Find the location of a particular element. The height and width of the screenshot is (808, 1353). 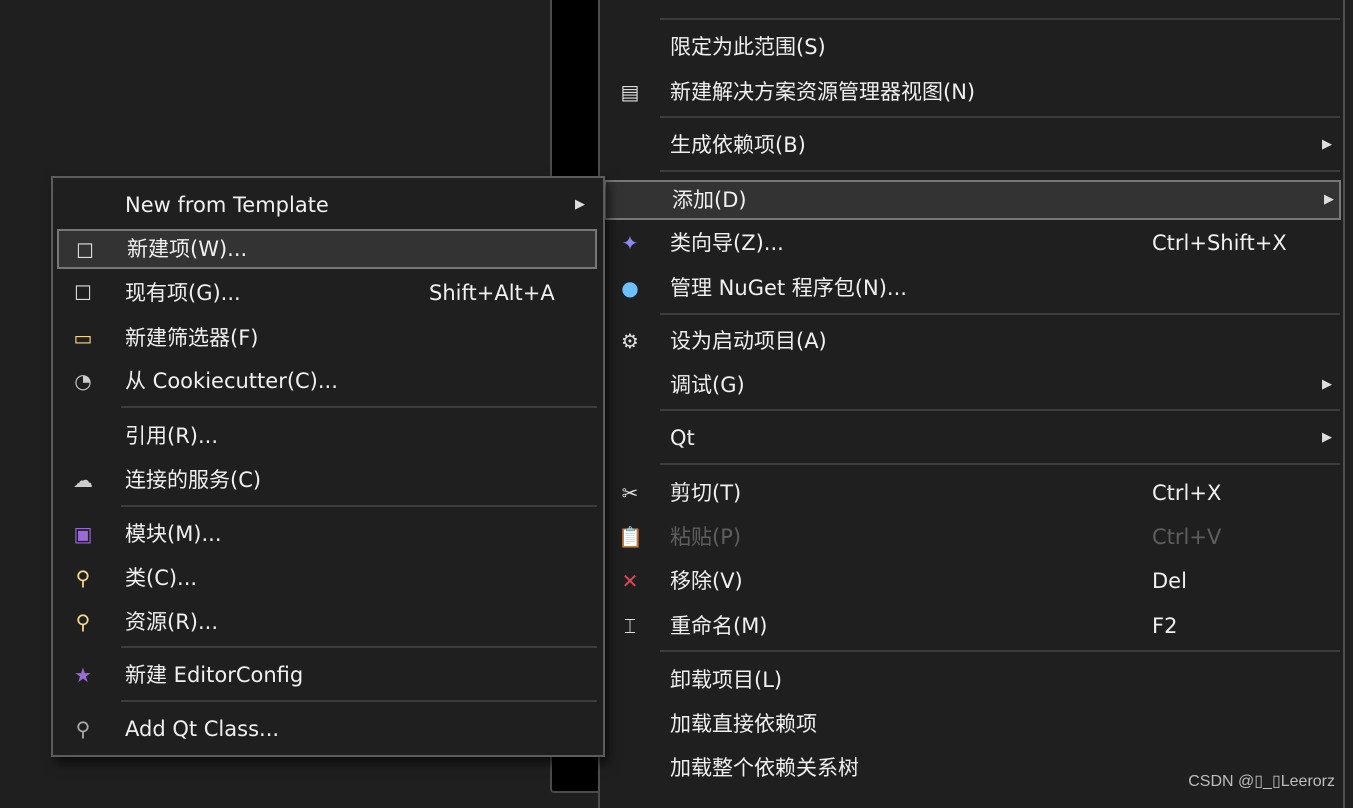

shortcut-label: Ctrl+V is located at coordinates (1187, 537).